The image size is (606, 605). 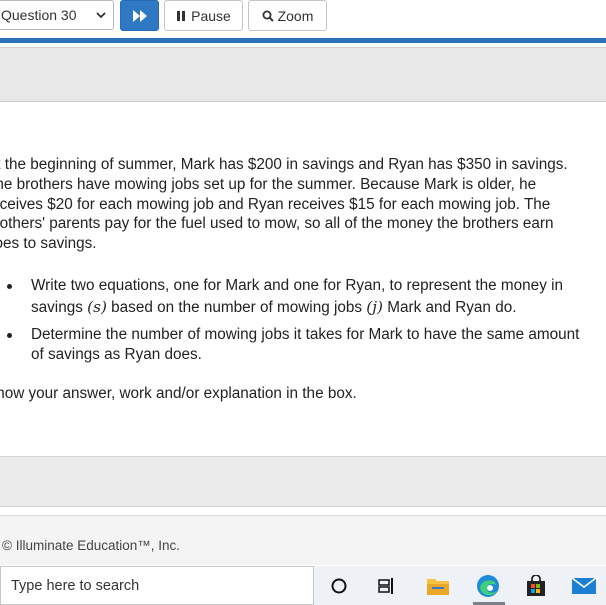 What do you see at coordinates (237, 307) in the screenshot?
I see `bullet-text-part: based on the number of mowing jobs` at bounding box center [237, 307].